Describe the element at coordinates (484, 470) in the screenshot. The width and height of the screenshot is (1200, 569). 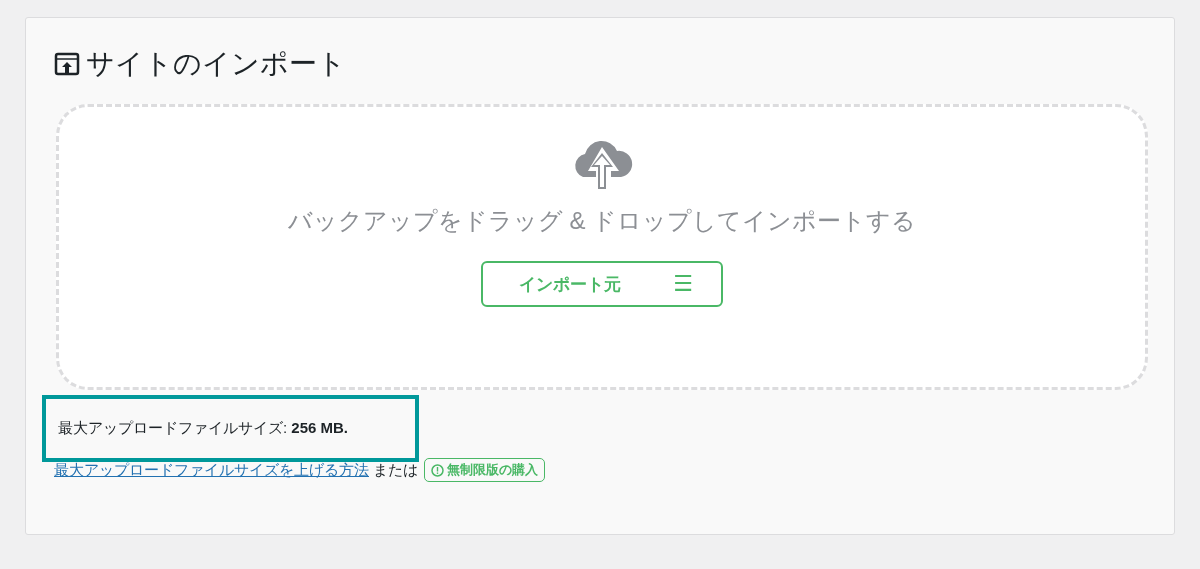
I see `upgrade-badge: 無制限版の購入` at that location.